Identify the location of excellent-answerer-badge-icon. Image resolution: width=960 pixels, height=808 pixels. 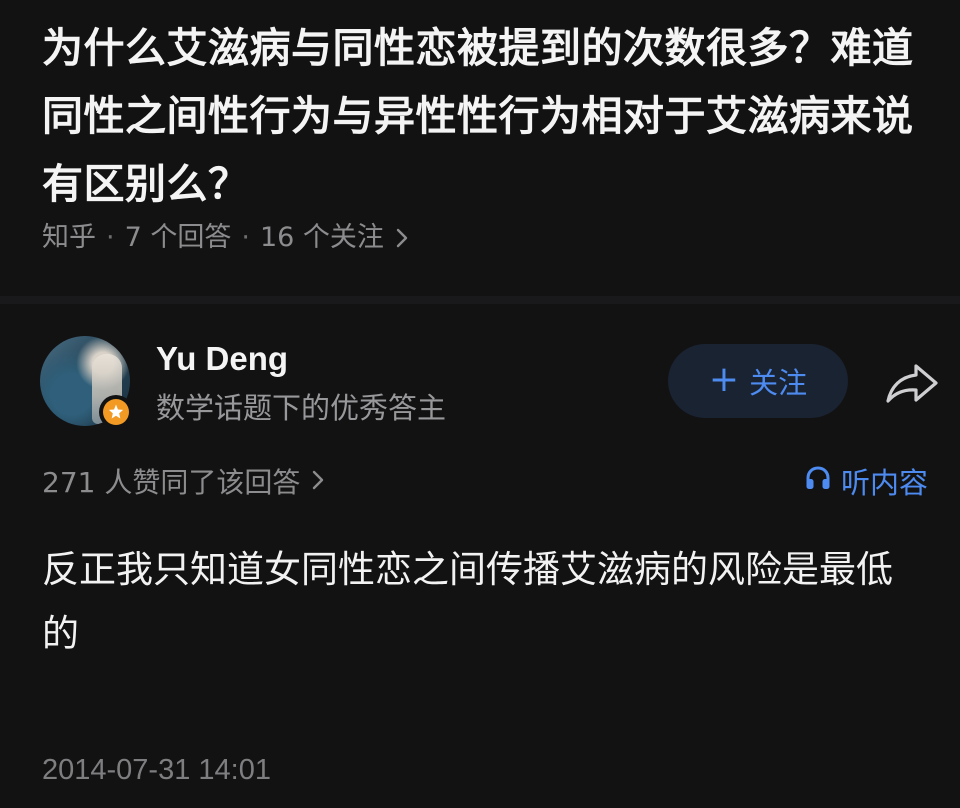
(116, 412).